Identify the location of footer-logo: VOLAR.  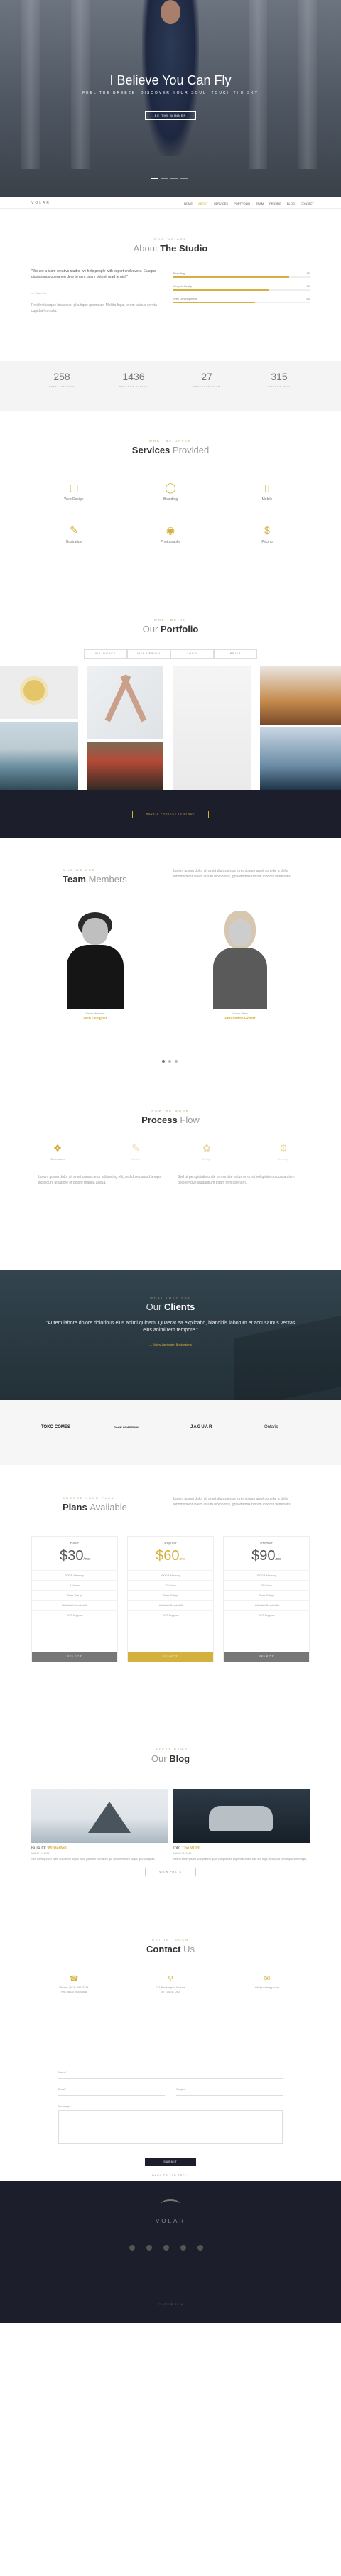
(170, 2221).